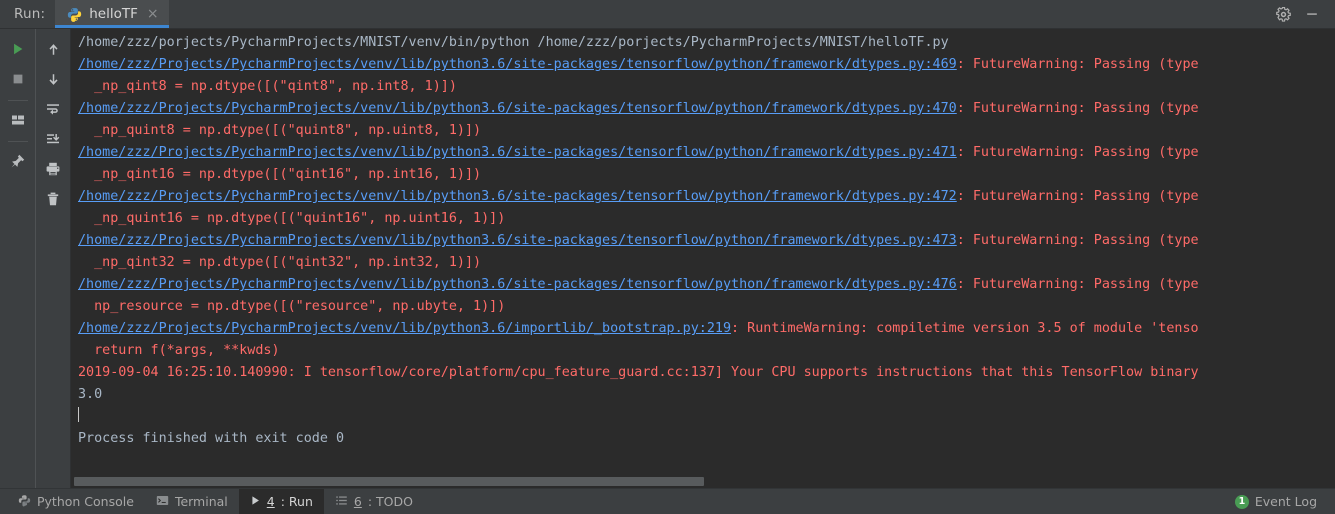 The width and height of the screenshot is (1335, 514). What do you see at coordinates (78, 414) in the screenshot?
I see `text-caret` at bounding box center [78, 414].